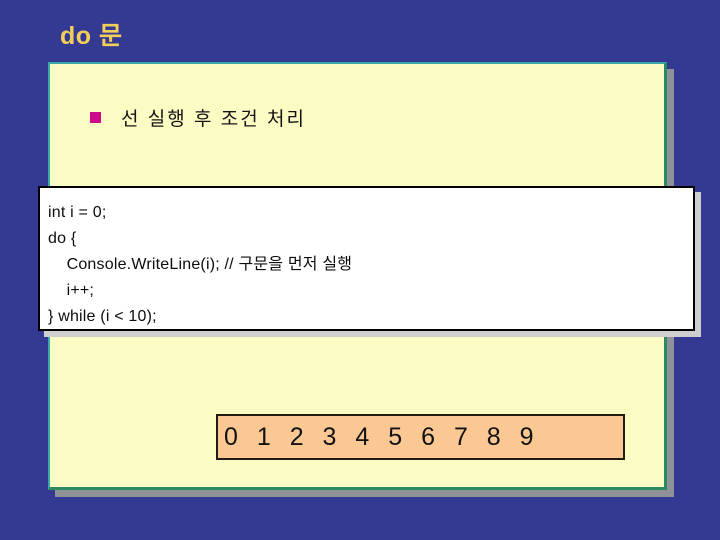 Image resolution: width=720 pixels, height=540 pixels. What do you see at coordinates (71, 290) in the screenshot?
I see `code-line: i++;` at bounding box center [71, 290].